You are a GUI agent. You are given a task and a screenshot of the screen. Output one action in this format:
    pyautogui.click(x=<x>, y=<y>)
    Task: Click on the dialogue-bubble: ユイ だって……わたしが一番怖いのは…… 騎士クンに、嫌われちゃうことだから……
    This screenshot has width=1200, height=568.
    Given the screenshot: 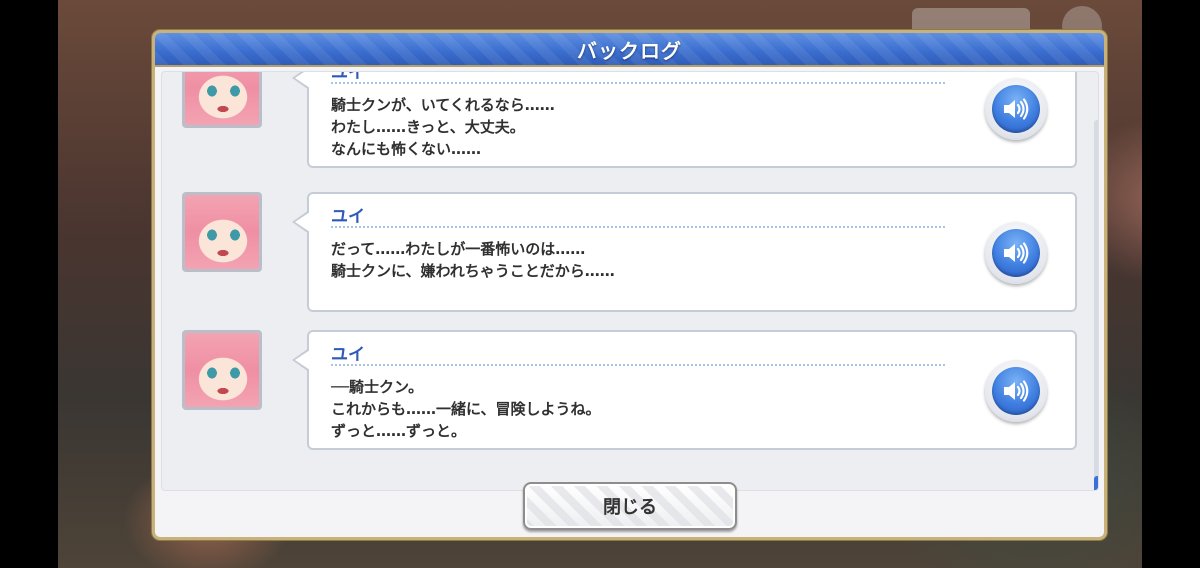 What is the action you would take?
    pyautogui.click(x=684, y=252)
    